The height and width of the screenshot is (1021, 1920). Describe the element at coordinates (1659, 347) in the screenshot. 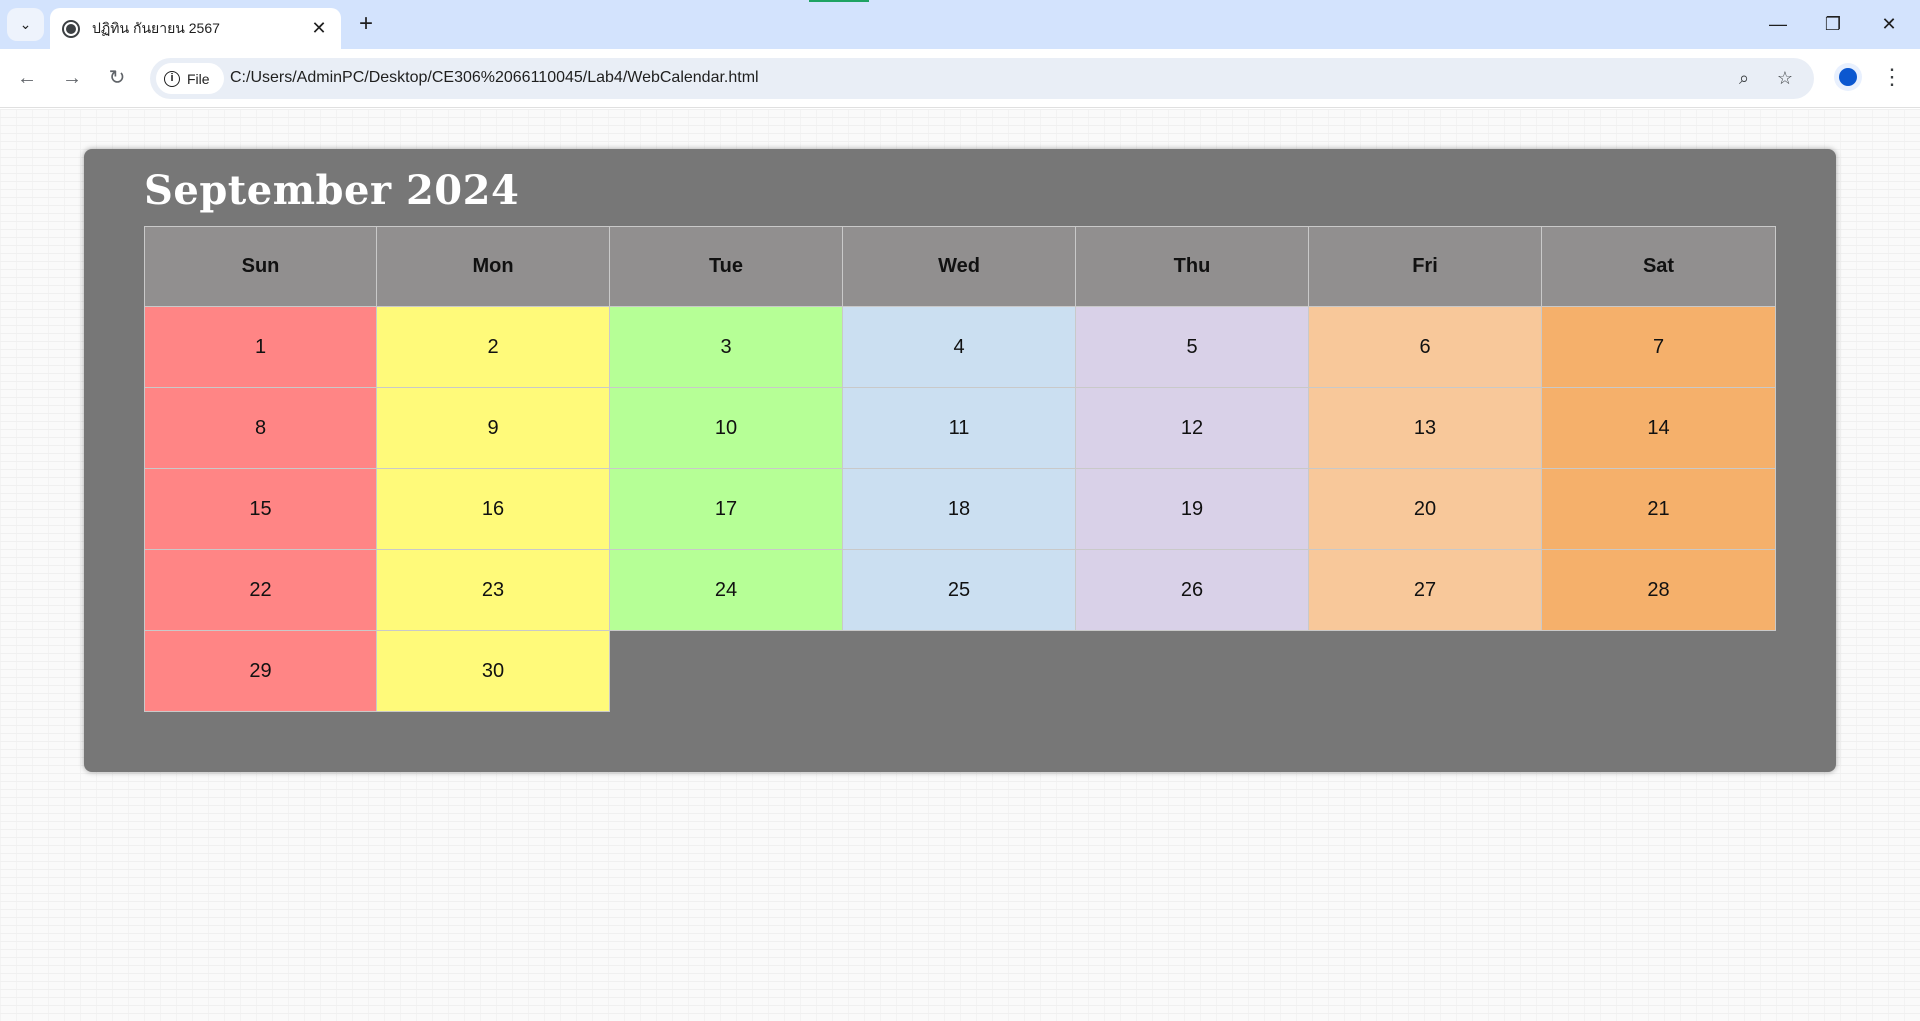

I see `day-cell-sat: 7` at that location.